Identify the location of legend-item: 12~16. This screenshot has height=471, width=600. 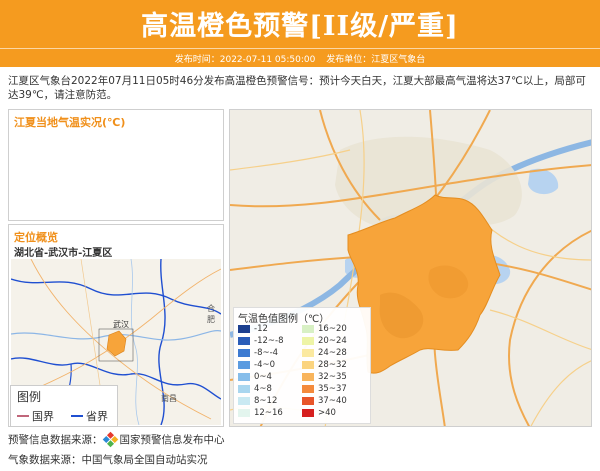
(260, 412).